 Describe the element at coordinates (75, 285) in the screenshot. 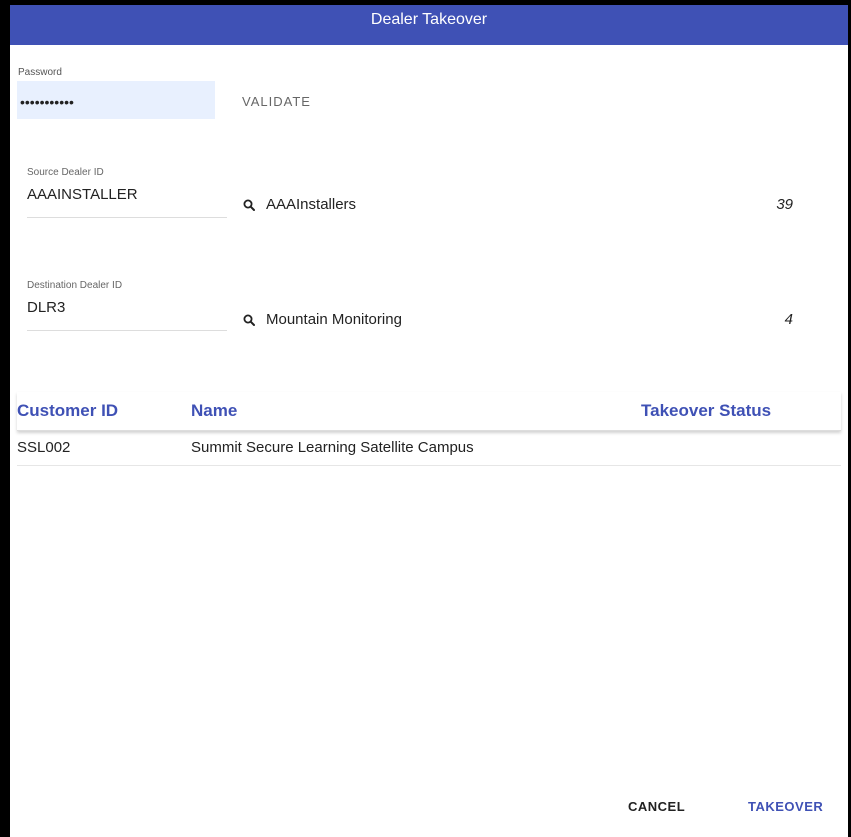

I see `destination-dealer-id-label: Destination Dealer ID` at that location.